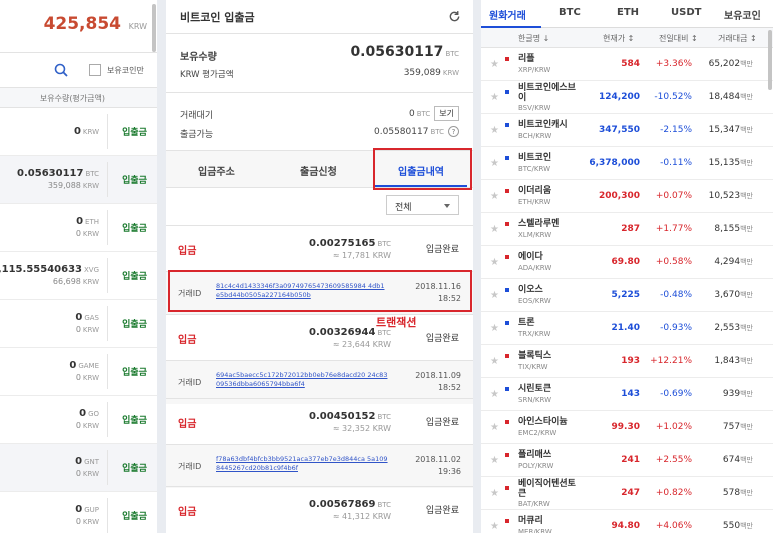 The image size is (773, 533). What do you see at coordinates (446, 113) in the screenshot?
I see `view-pending-button: 보기` at bounding box center [446, 113].